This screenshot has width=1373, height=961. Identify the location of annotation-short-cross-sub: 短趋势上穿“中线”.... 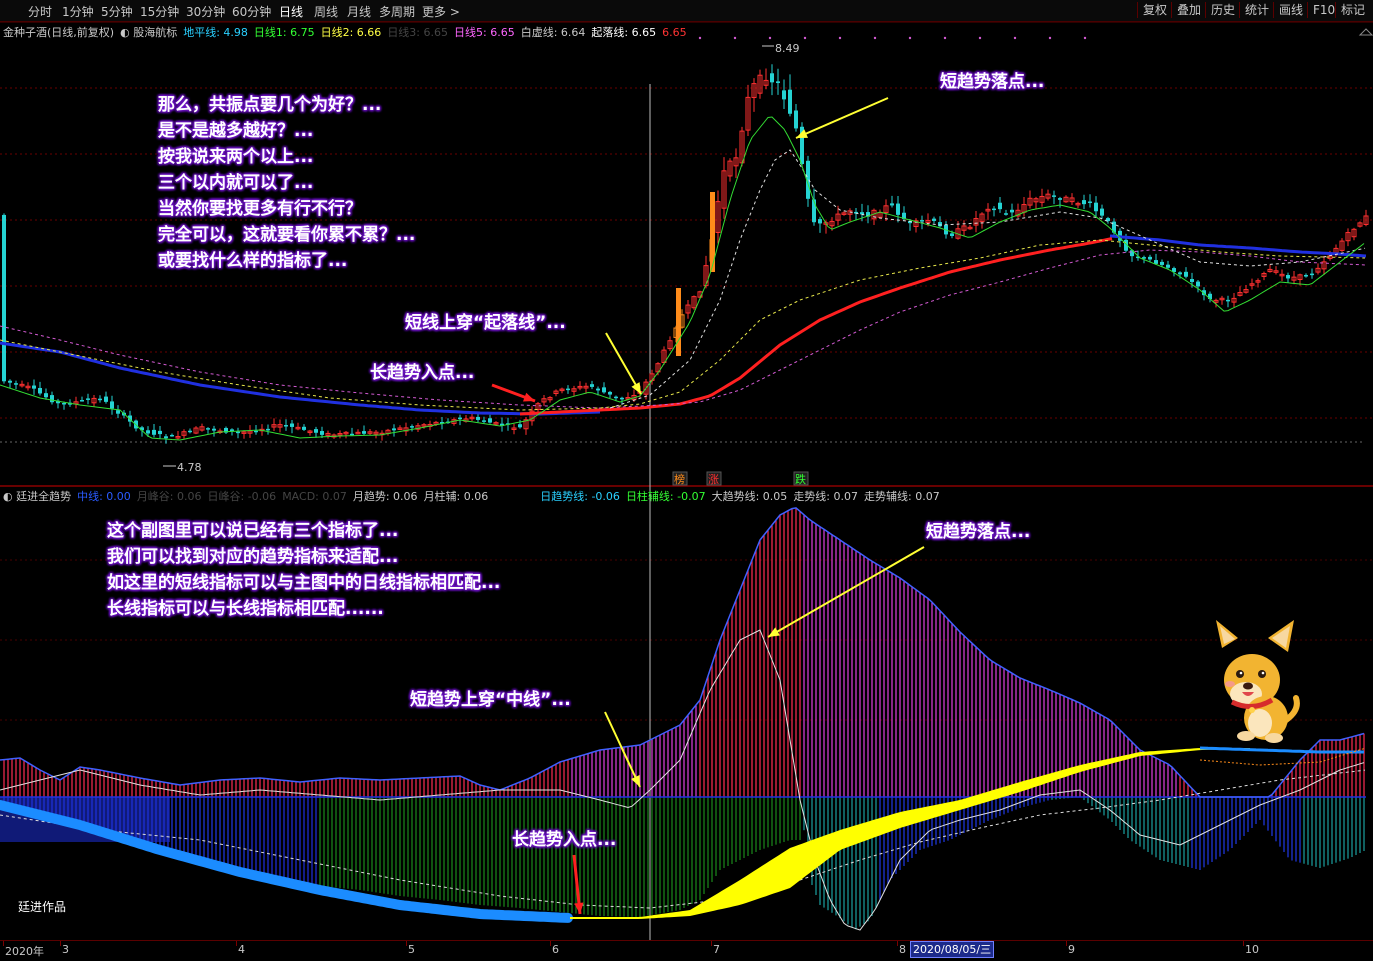
(490, 700).